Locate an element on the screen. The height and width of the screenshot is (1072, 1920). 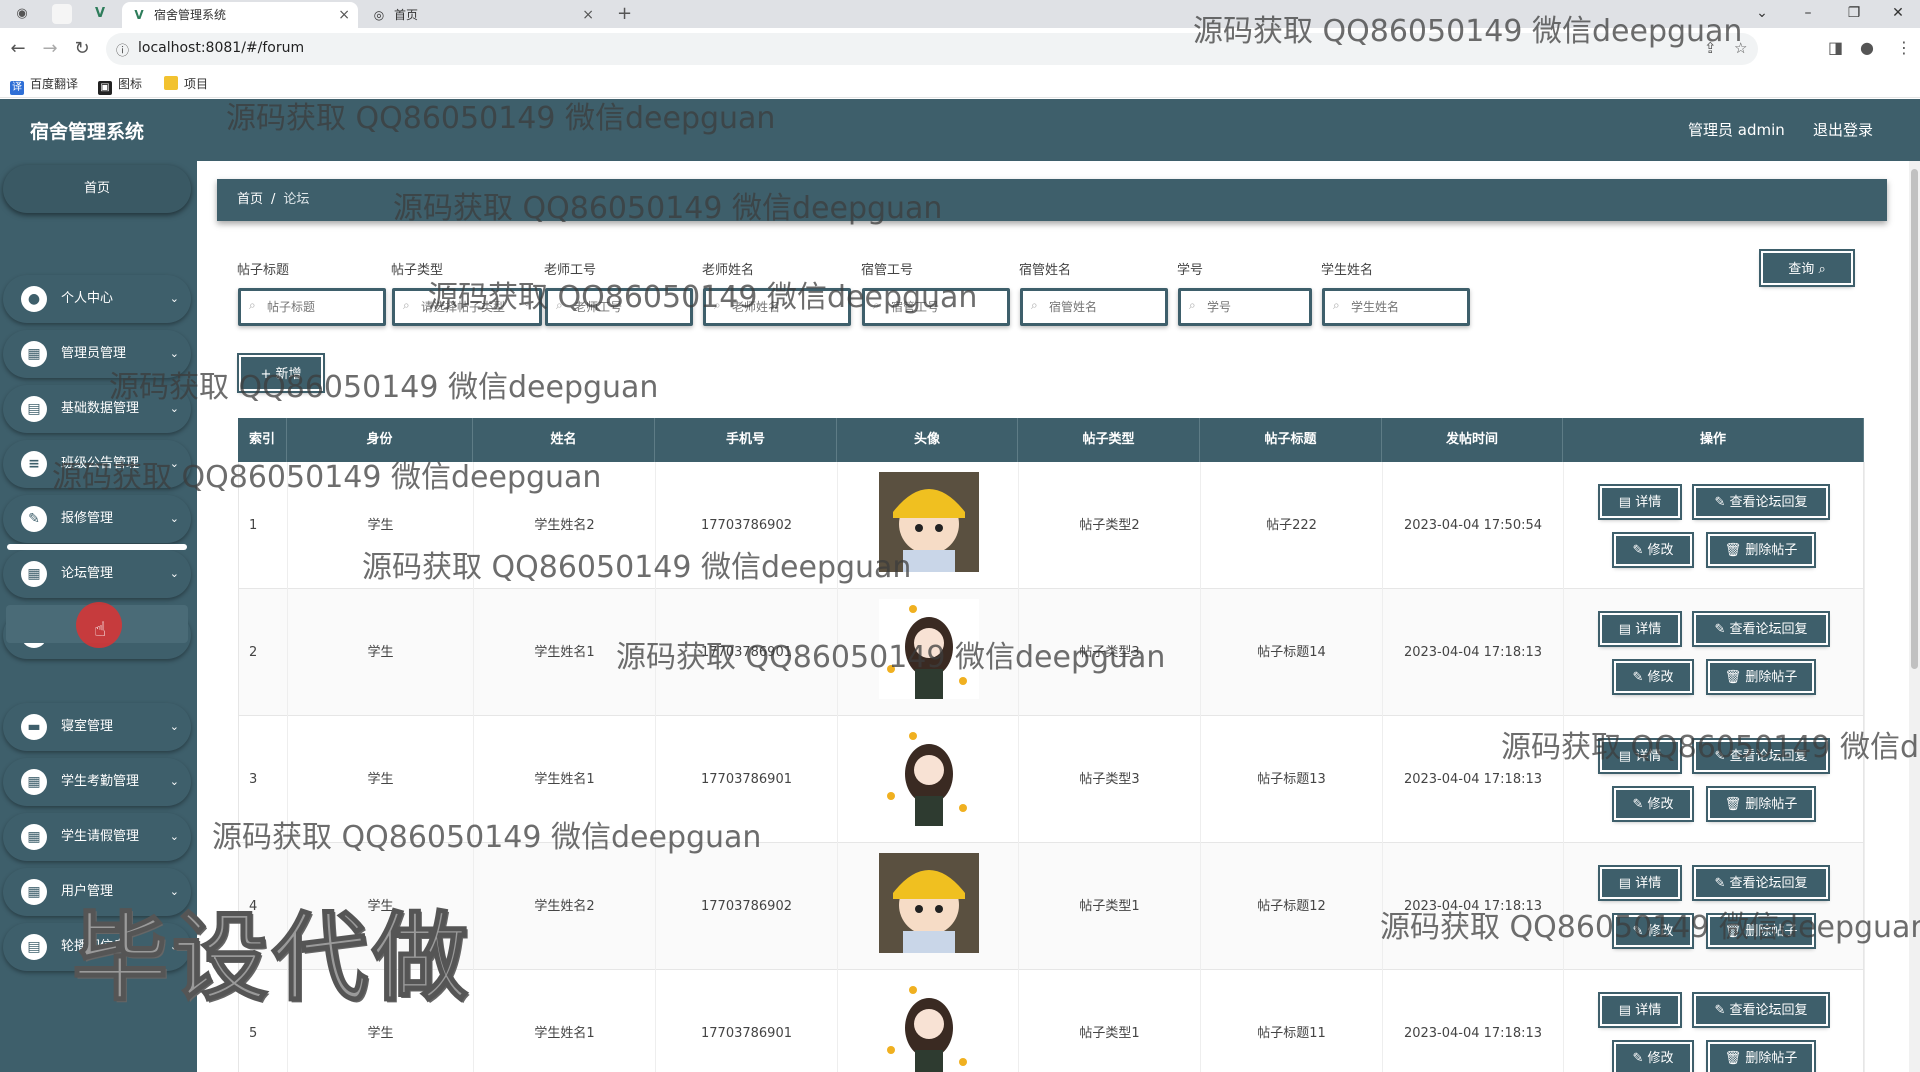
add-button: + 新增 is located at coordinates (281, 373).